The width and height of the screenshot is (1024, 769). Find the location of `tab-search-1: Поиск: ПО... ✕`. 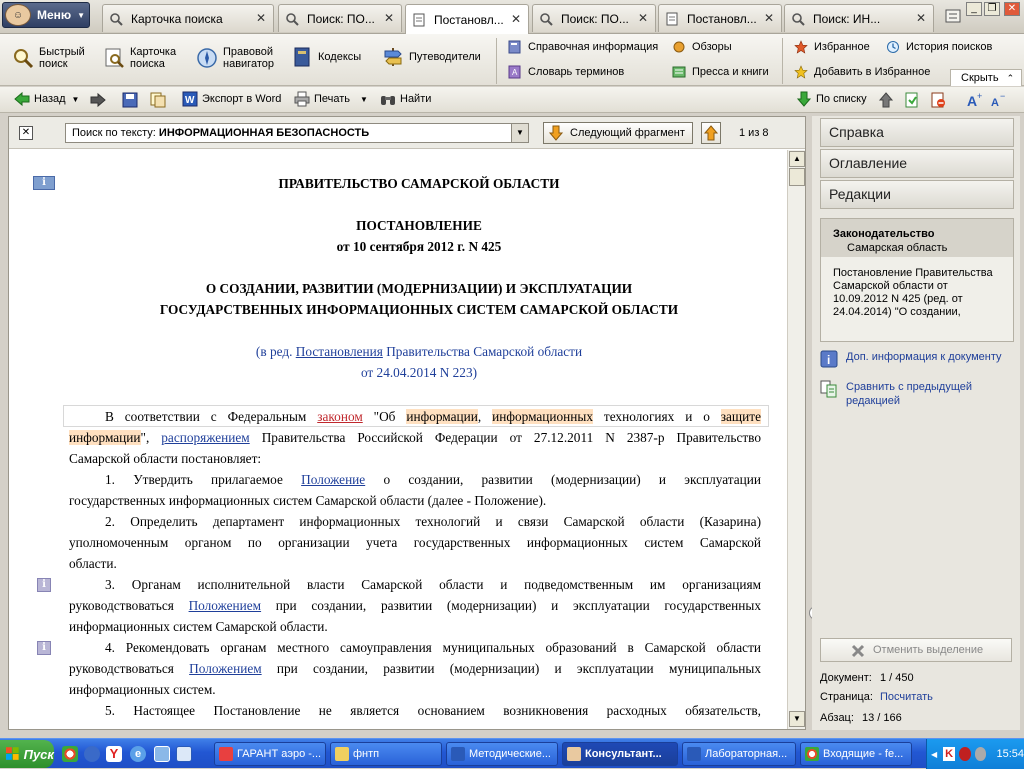

tab-search-1: Поиск: ПО... ✕ is located at coordinates (340, 18).